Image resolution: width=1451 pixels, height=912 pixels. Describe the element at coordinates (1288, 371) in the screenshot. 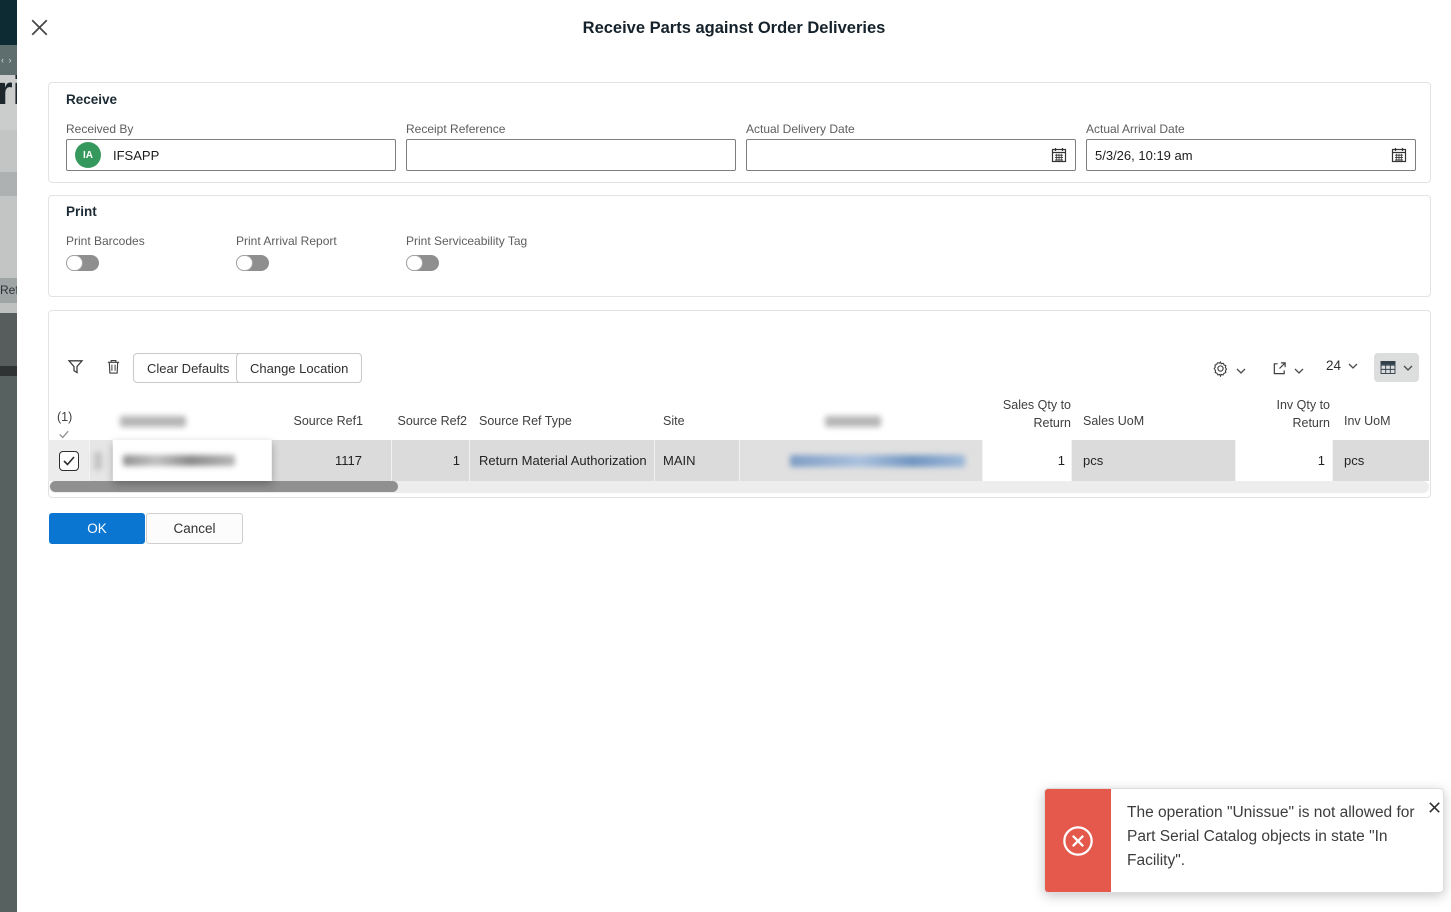

I see `export-dropdown` at that location.